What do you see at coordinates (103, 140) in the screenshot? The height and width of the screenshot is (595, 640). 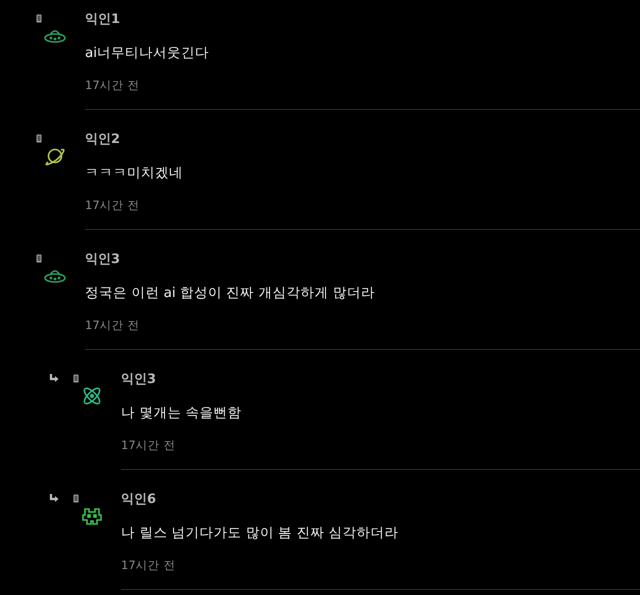 I see `author-name: 익인2` at bounding box center [103, 140].